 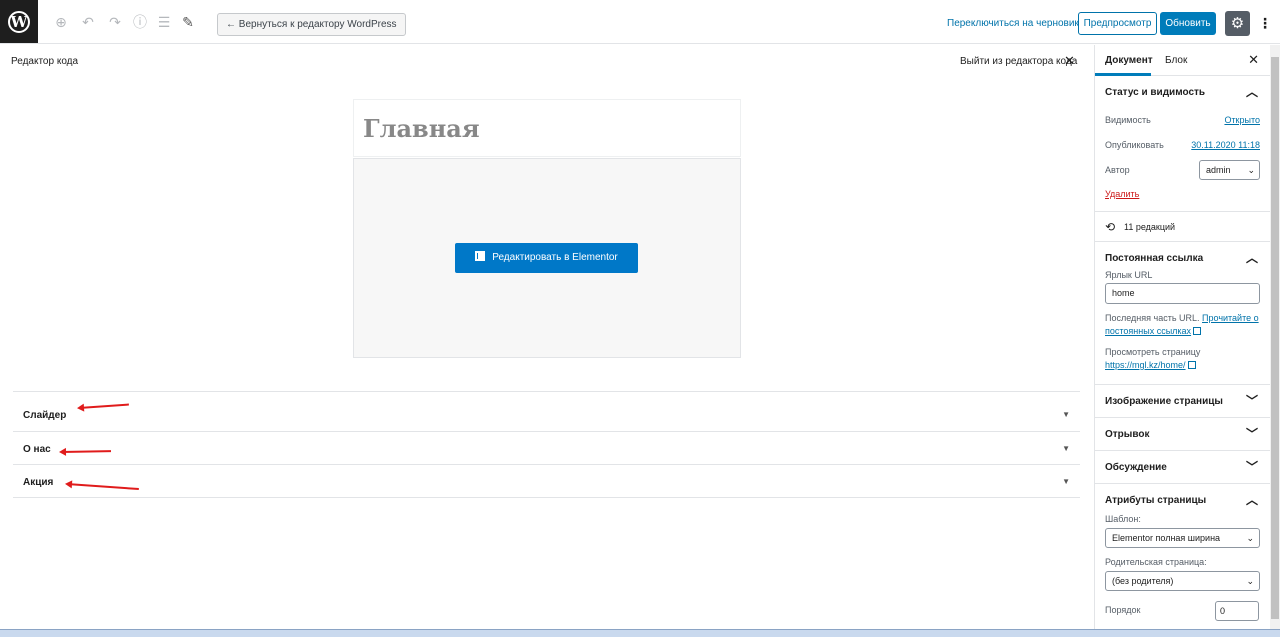 What do you see at coordinates (1182, 581) in the screenshot?
I see `parent-select: (без родителя) ⌄` at bounding box center [1182, 581].